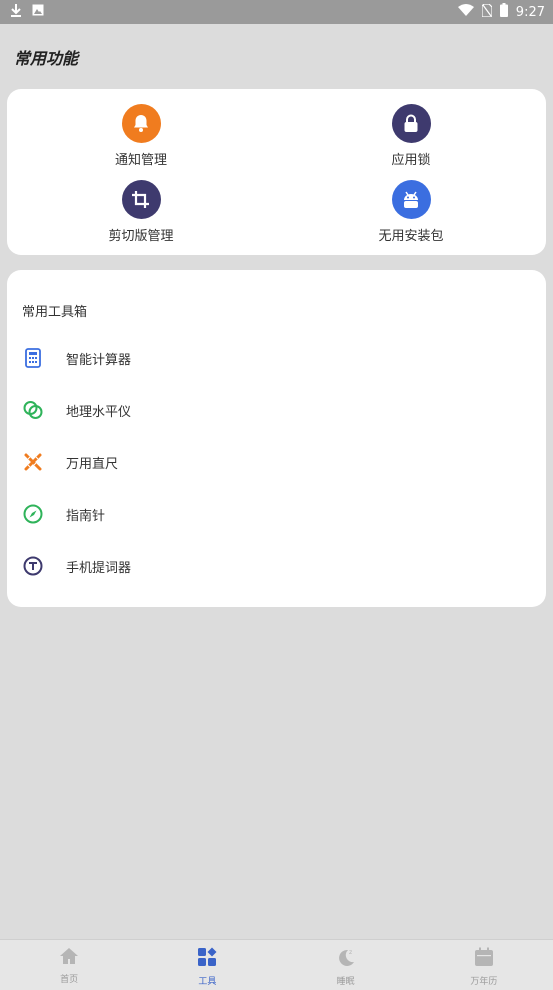 The width and height of the screenshot is (553, 990). I want to click on function-label: 无用安装包, so click(411, 236).